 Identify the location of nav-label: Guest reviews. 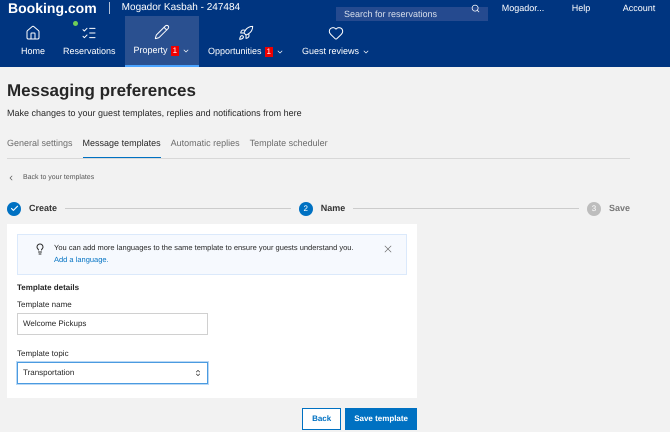
(331, 51).